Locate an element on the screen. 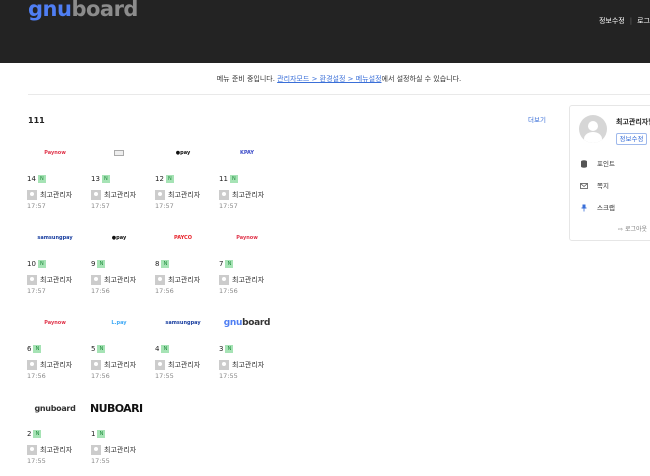 The image size is (650, 476). item-time: 17:56 is located at coordinates (164, 291).